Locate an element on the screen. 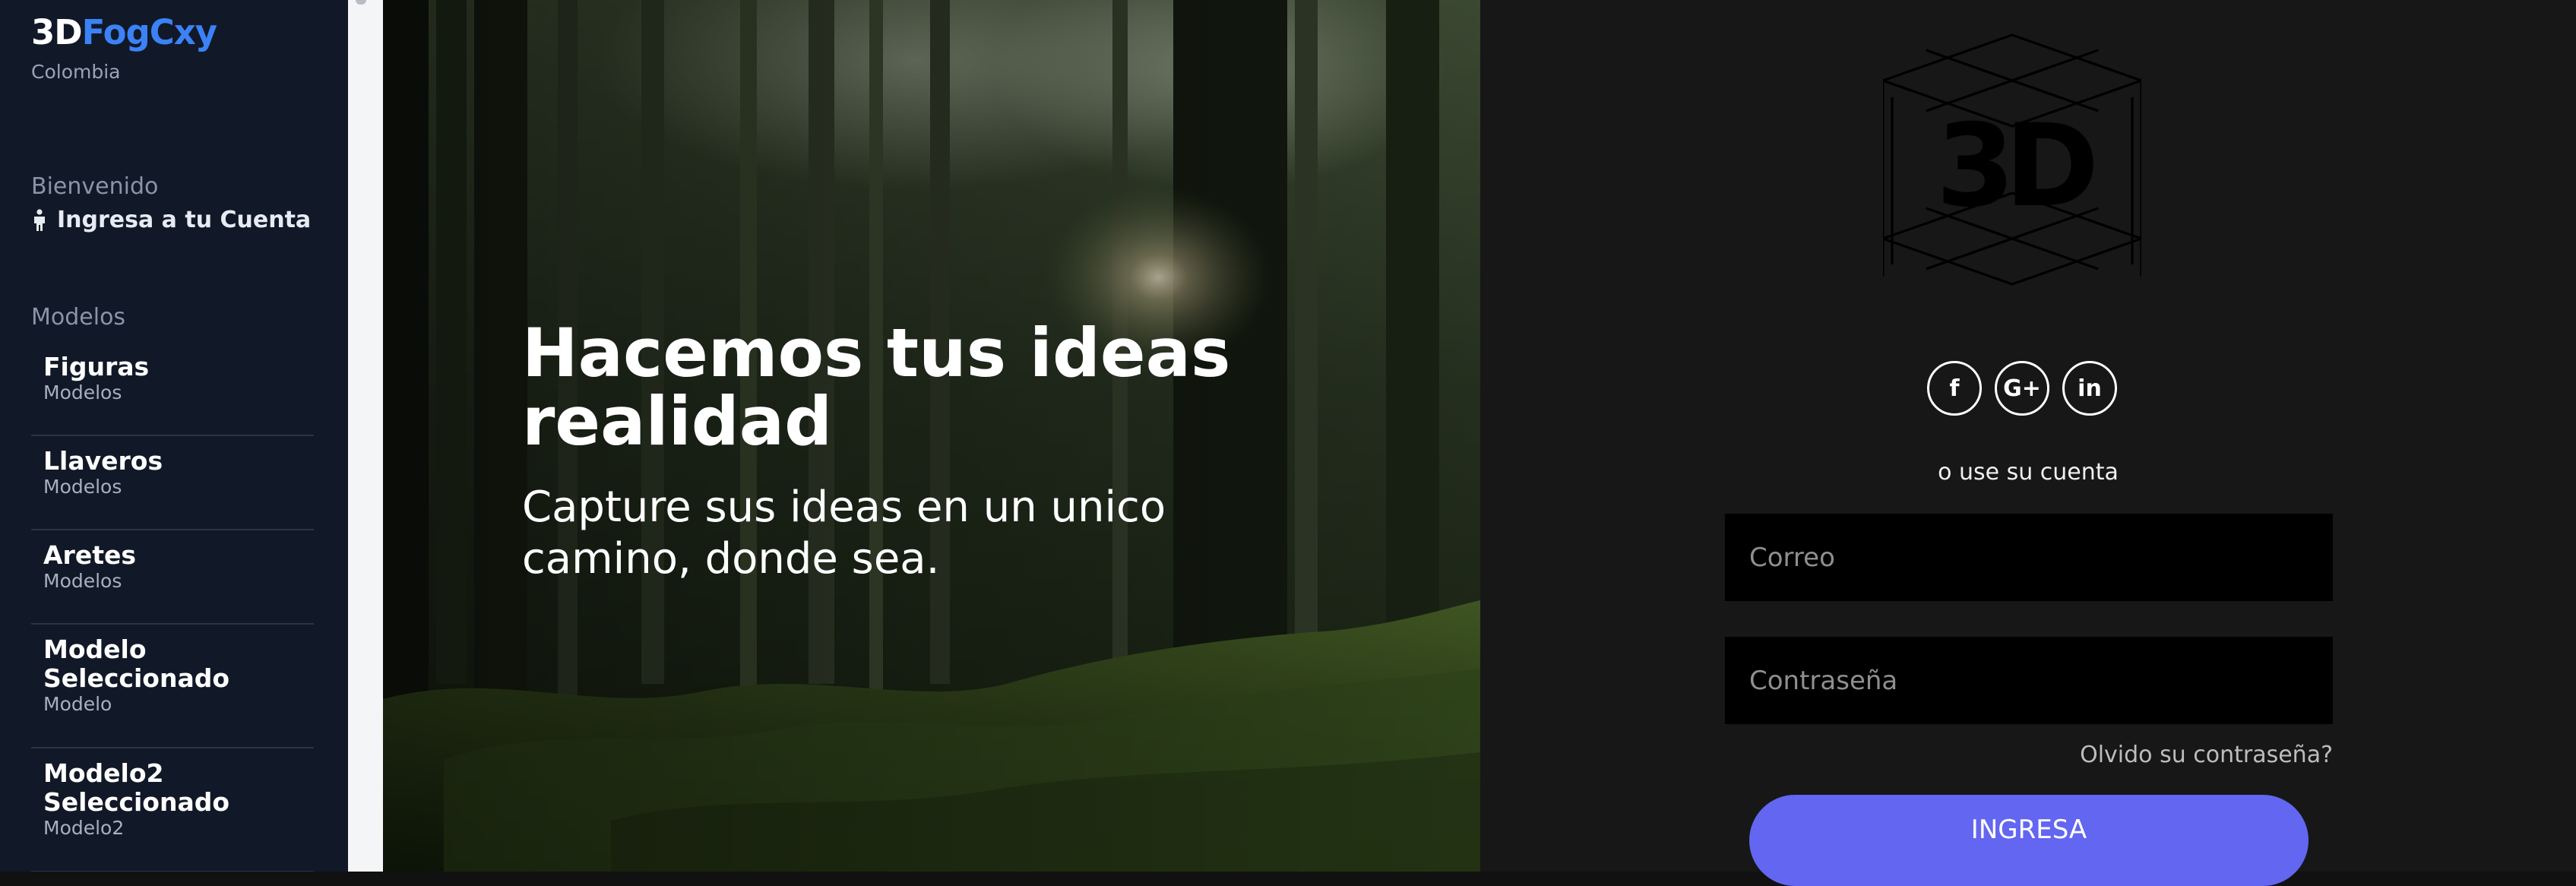 The height and width of the screenshot is (886, 2576). brand-prefix: 3D is located at coordinates (57, 32).